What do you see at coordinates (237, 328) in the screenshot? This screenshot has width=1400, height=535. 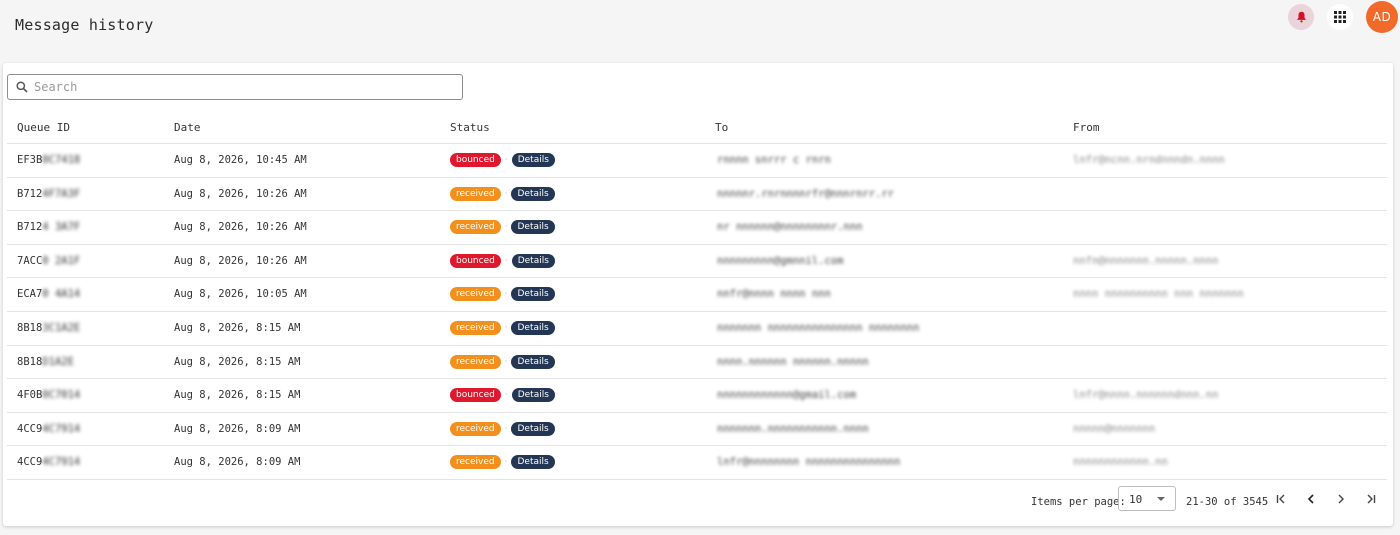 I see `date-cell: Aug 8, 2026, 8:15 AM` at bounding box center [237, 328].